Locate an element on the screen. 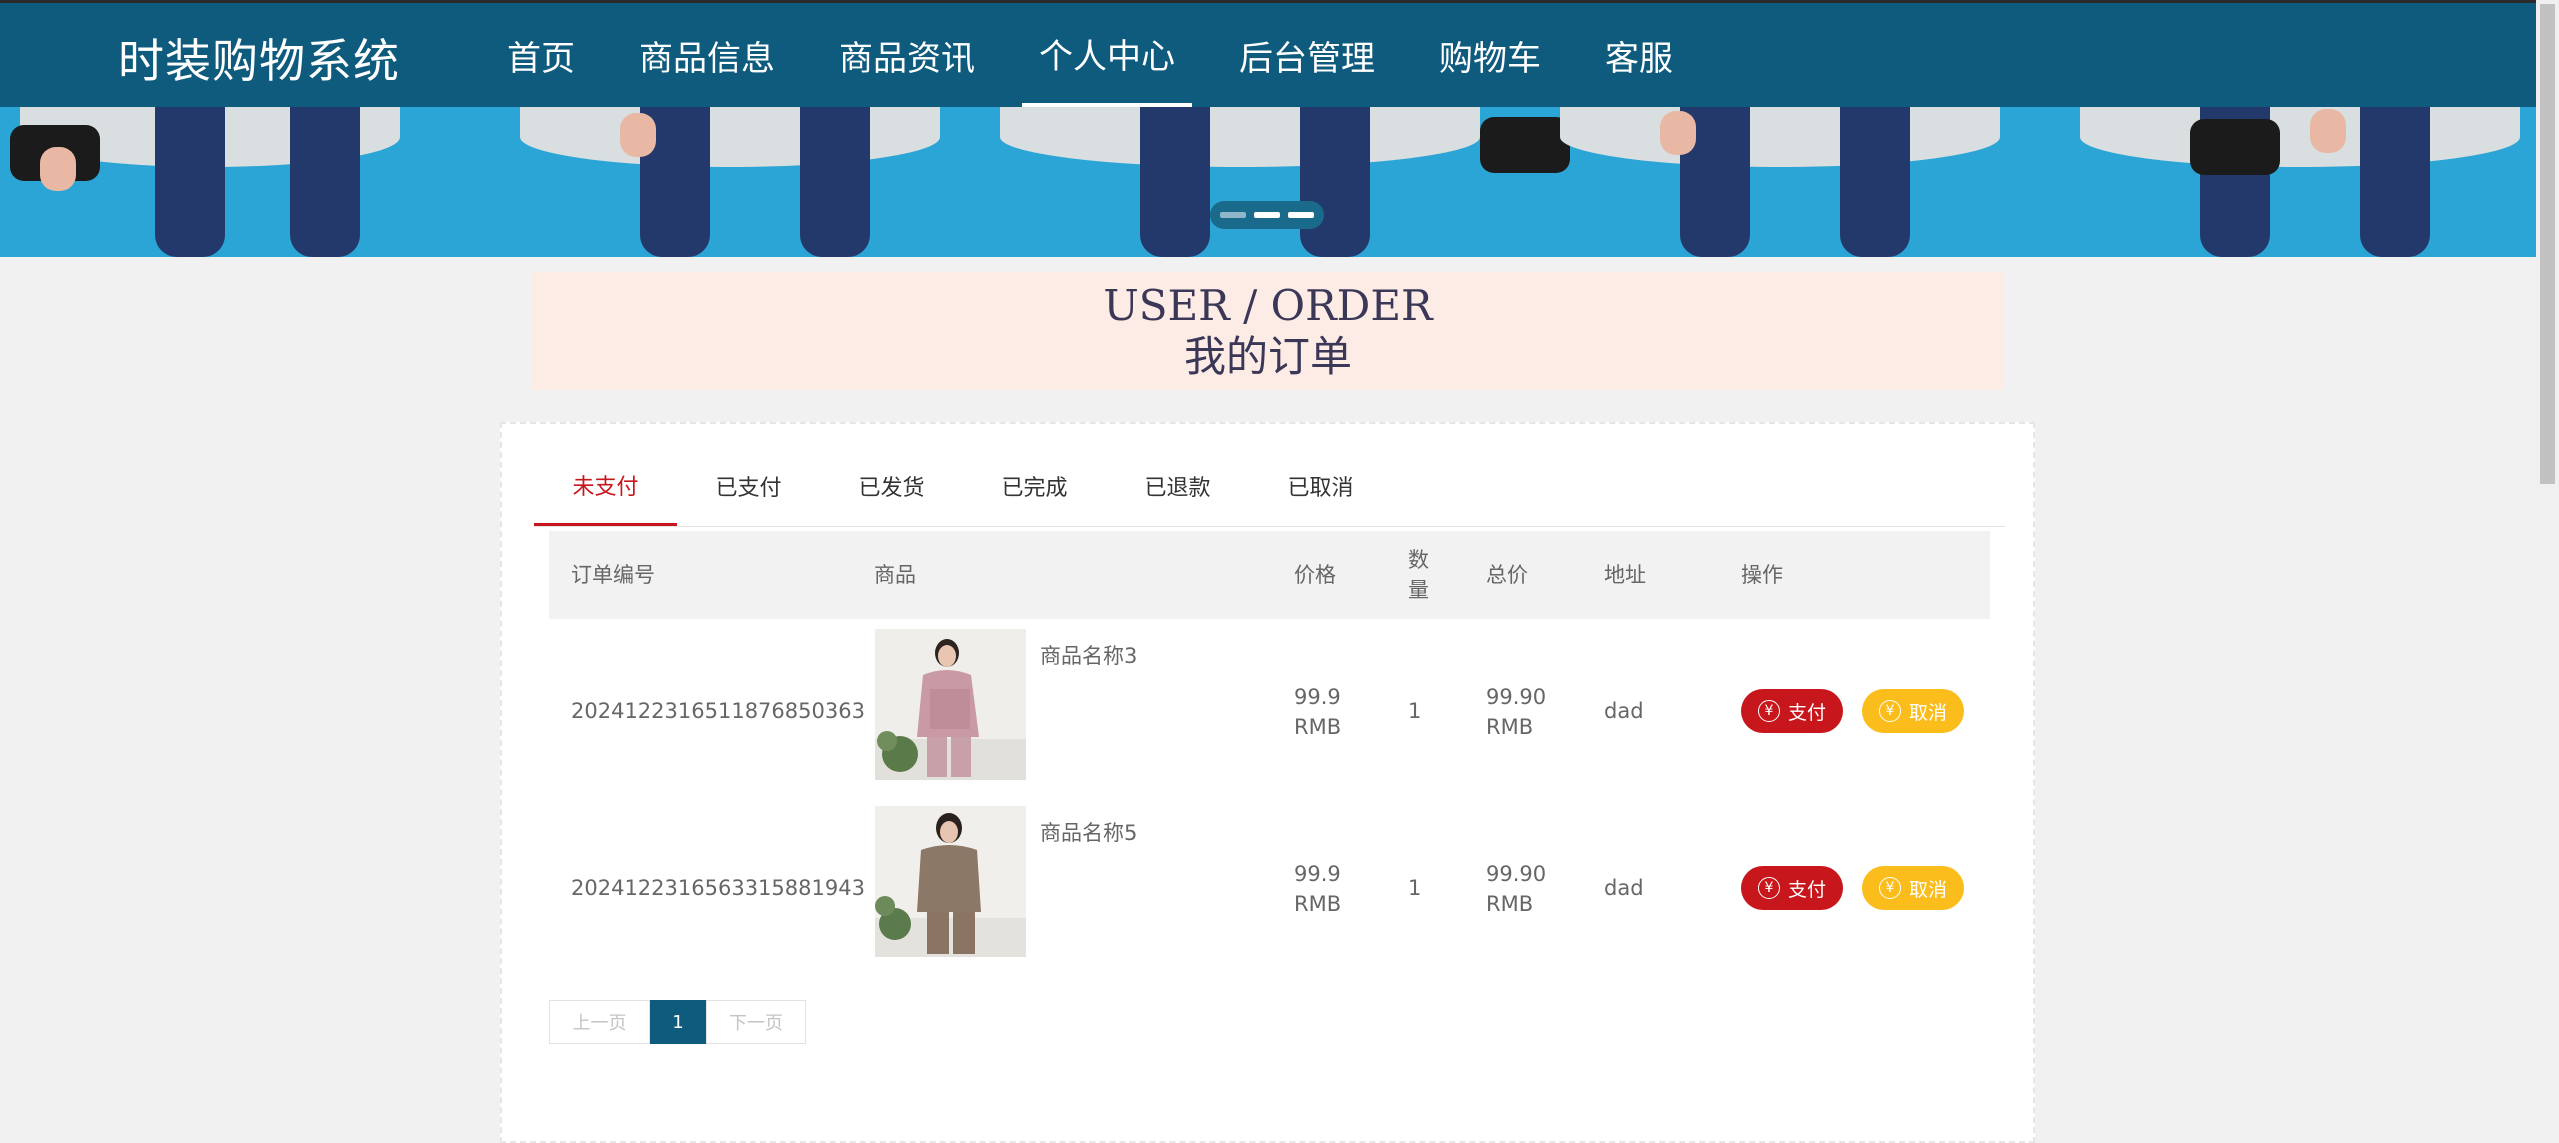 Image resolution: width=2559 pixels, height=1143 pixels. carousel-indicators is located at coordinates (1267, 215).